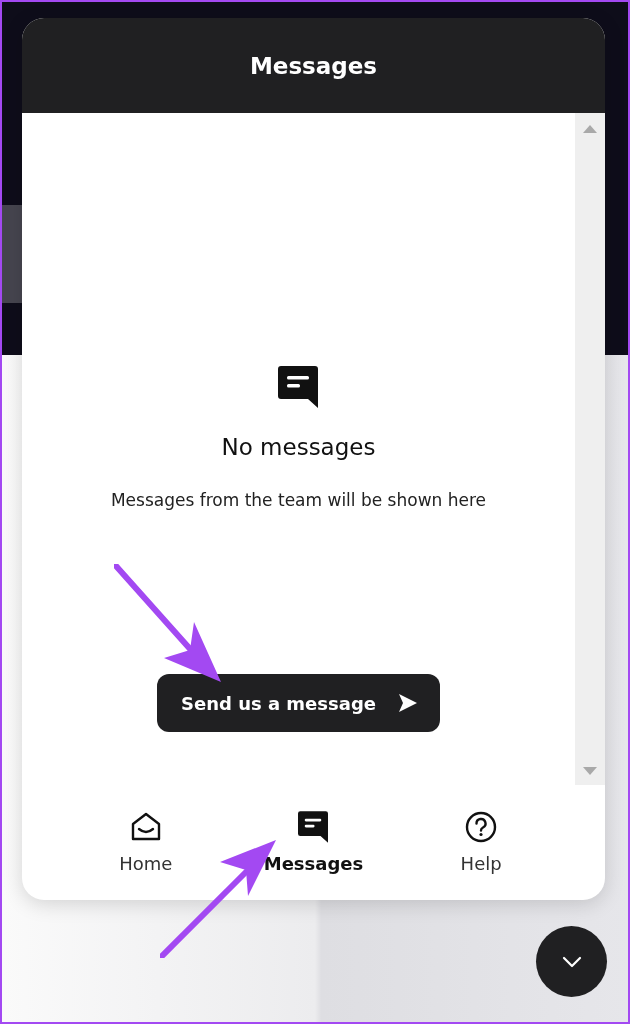  I want to click on chevron-down-icon, so click(571, 961).